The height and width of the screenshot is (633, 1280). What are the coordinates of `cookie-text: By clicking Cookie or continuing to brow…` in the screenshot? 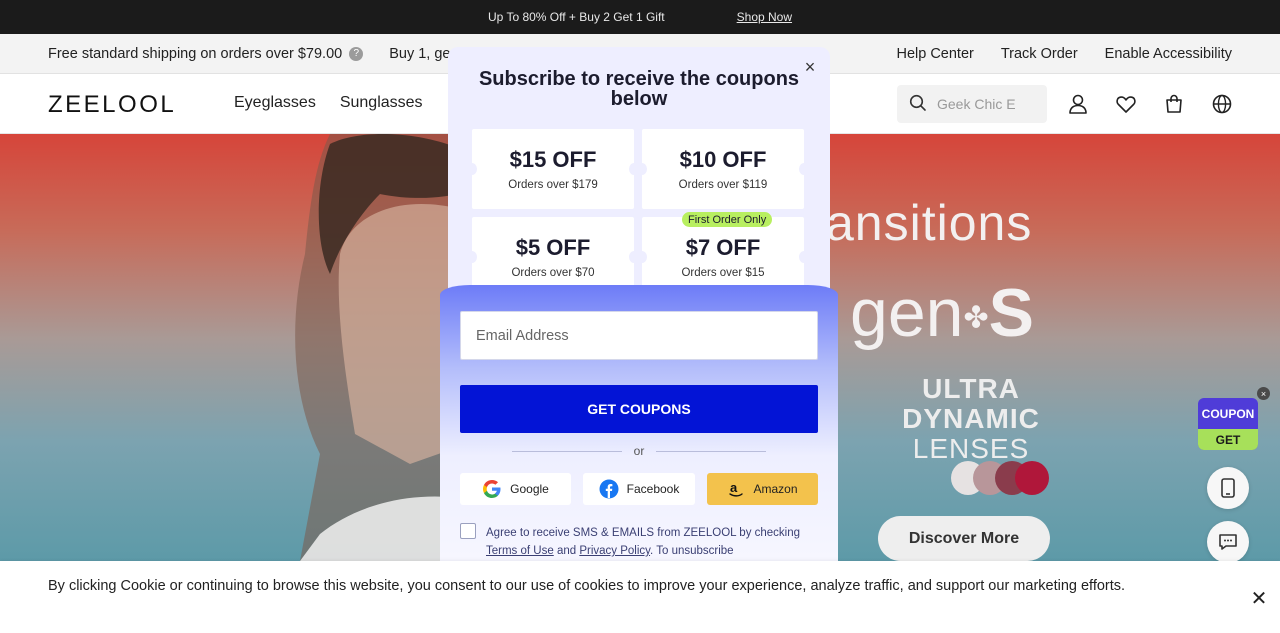 It's located at (587, 586).